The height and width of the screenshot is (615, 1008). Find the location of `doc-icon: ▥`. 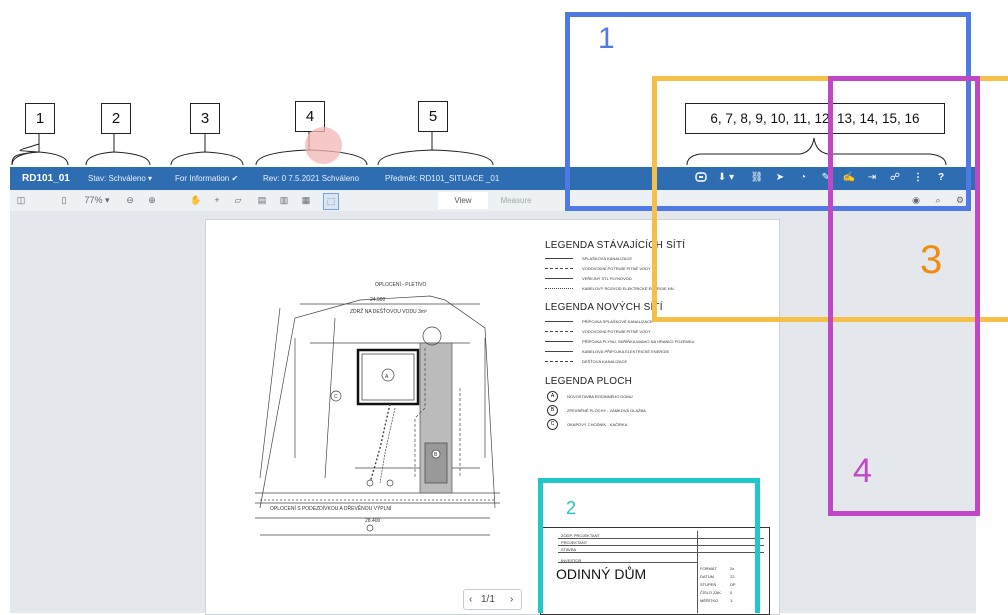

doc-icon: ▥ is located at coordinates (284, 200).